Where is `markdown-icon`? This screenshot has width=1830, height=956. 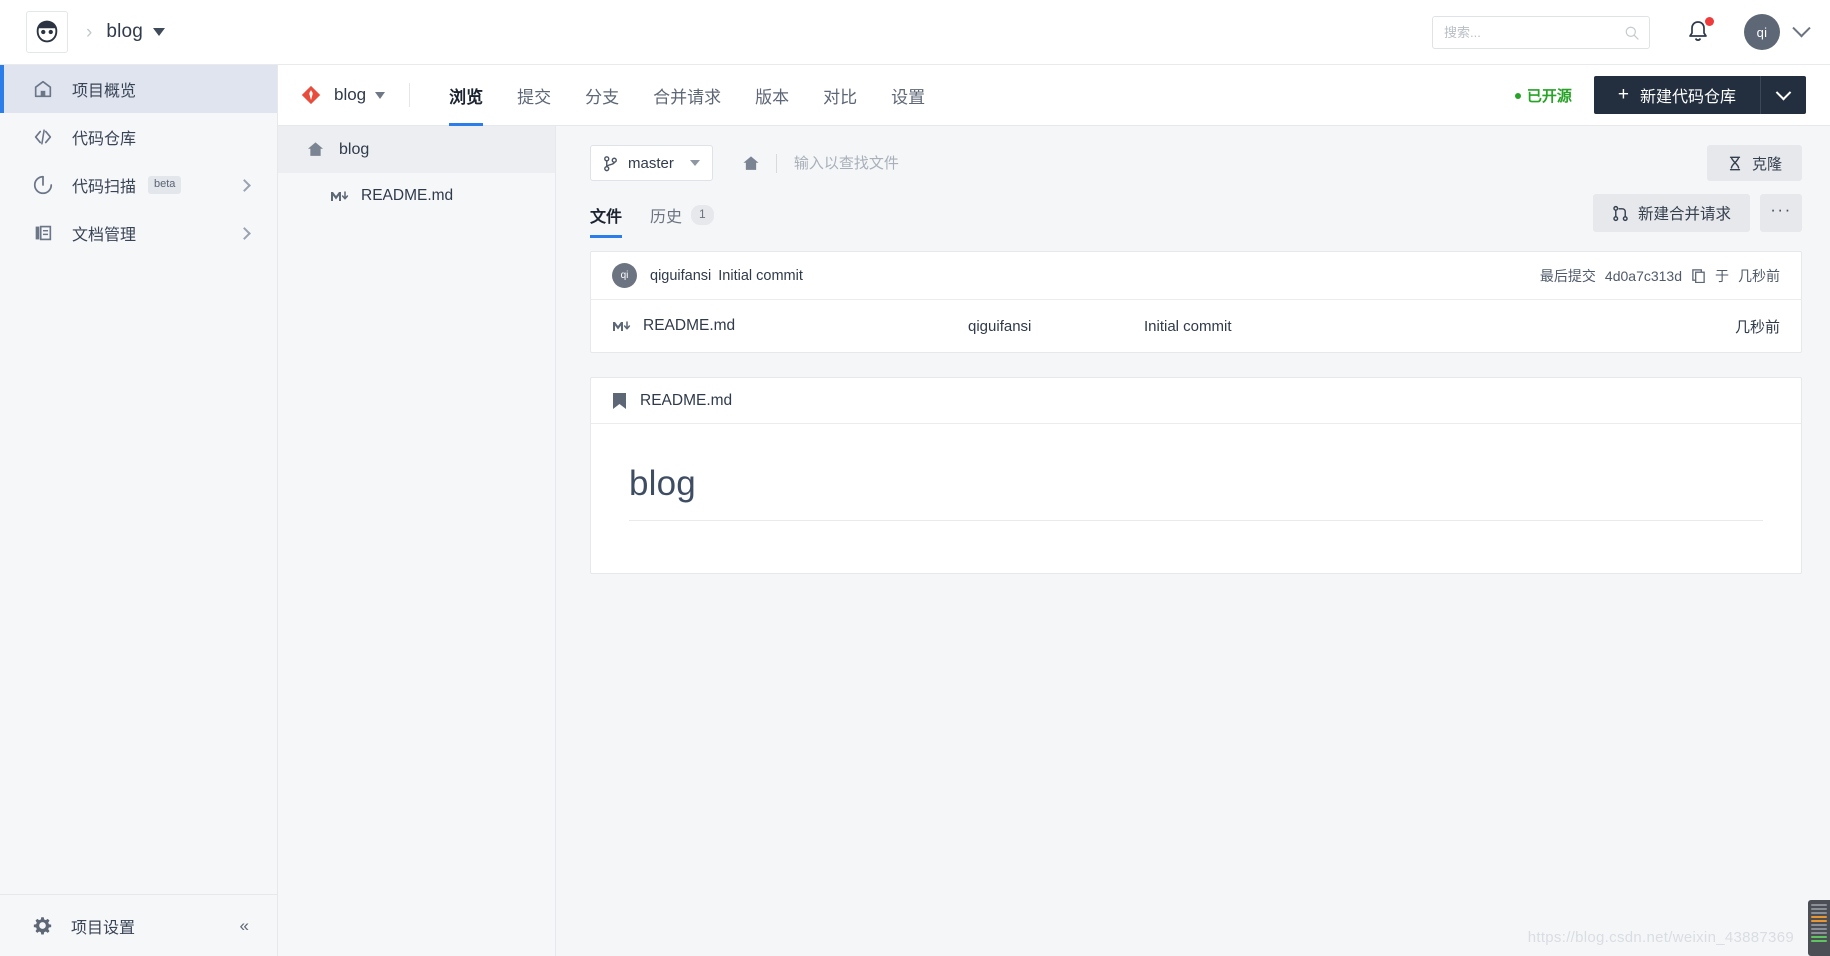
markdown-icon is located at coordinates (622, 325).